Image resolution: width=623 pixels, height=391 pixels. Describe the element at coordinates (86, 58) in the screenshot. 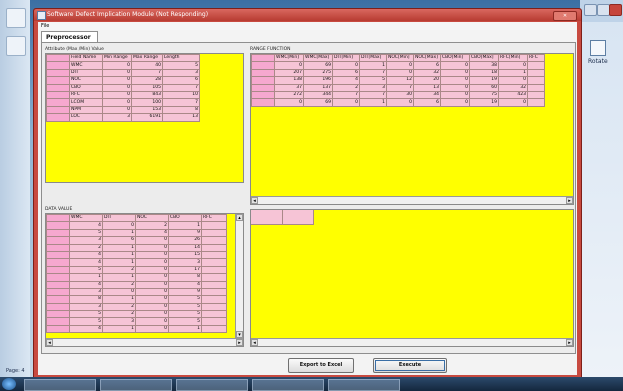

I see `column-header: Field Name` at that location.